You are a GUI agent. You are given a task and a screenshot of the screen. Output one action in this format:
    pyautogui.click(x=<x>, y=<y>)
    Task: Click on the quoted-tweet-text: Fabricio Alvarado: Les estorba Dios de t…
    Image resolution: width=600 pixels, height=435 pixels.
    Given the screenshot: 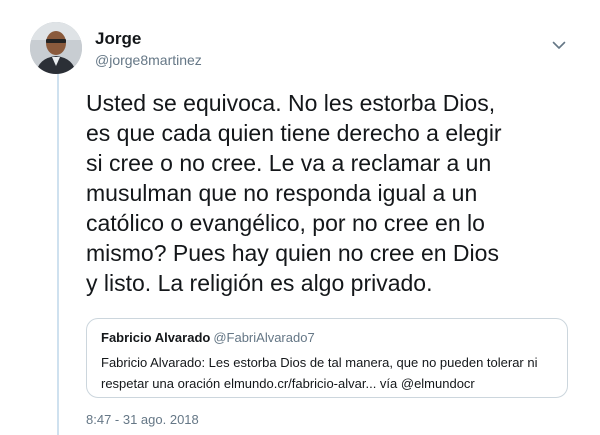 What is the action you would take?
    pyautogui.click(x=319, y=373)
    